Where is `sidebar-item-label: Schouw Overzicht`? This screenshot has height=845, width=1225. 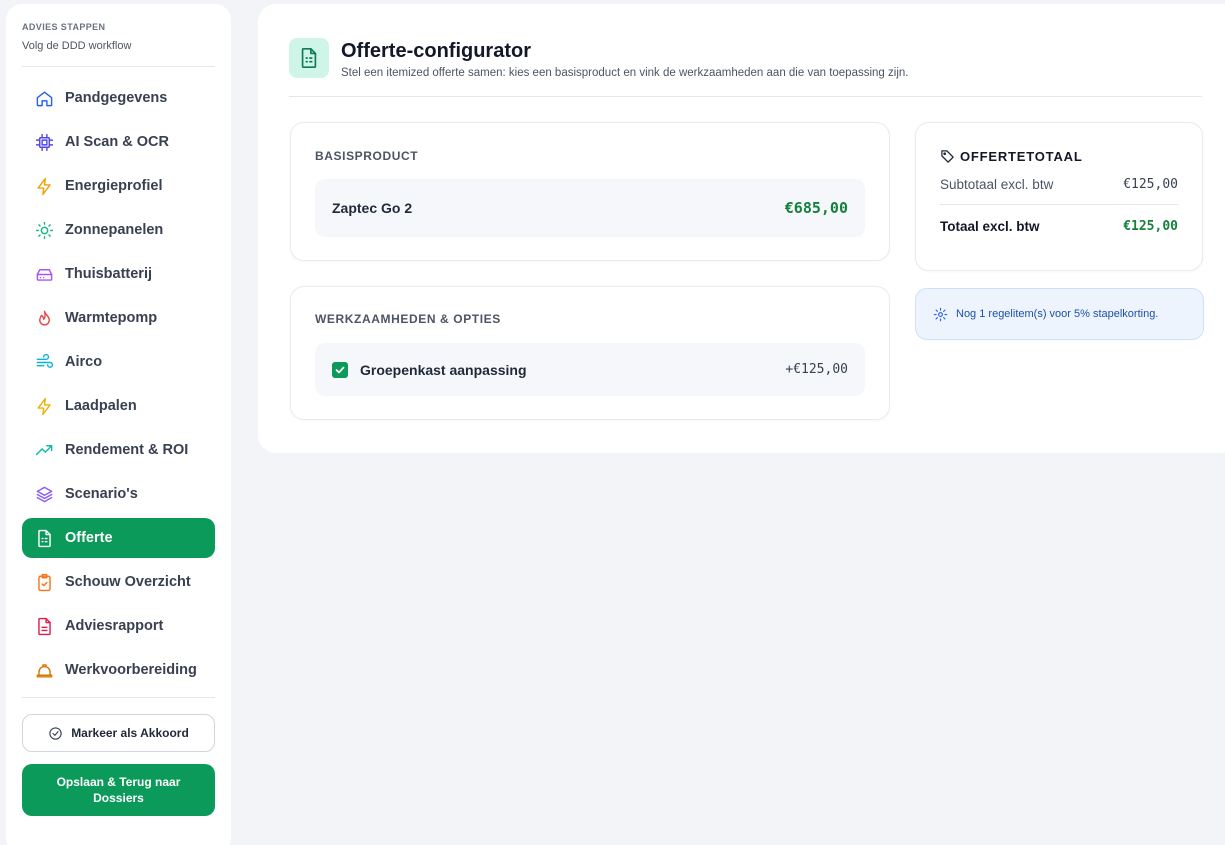 sidebar-item-label: Schouw Overzicht is located at coordinates (128, 582).